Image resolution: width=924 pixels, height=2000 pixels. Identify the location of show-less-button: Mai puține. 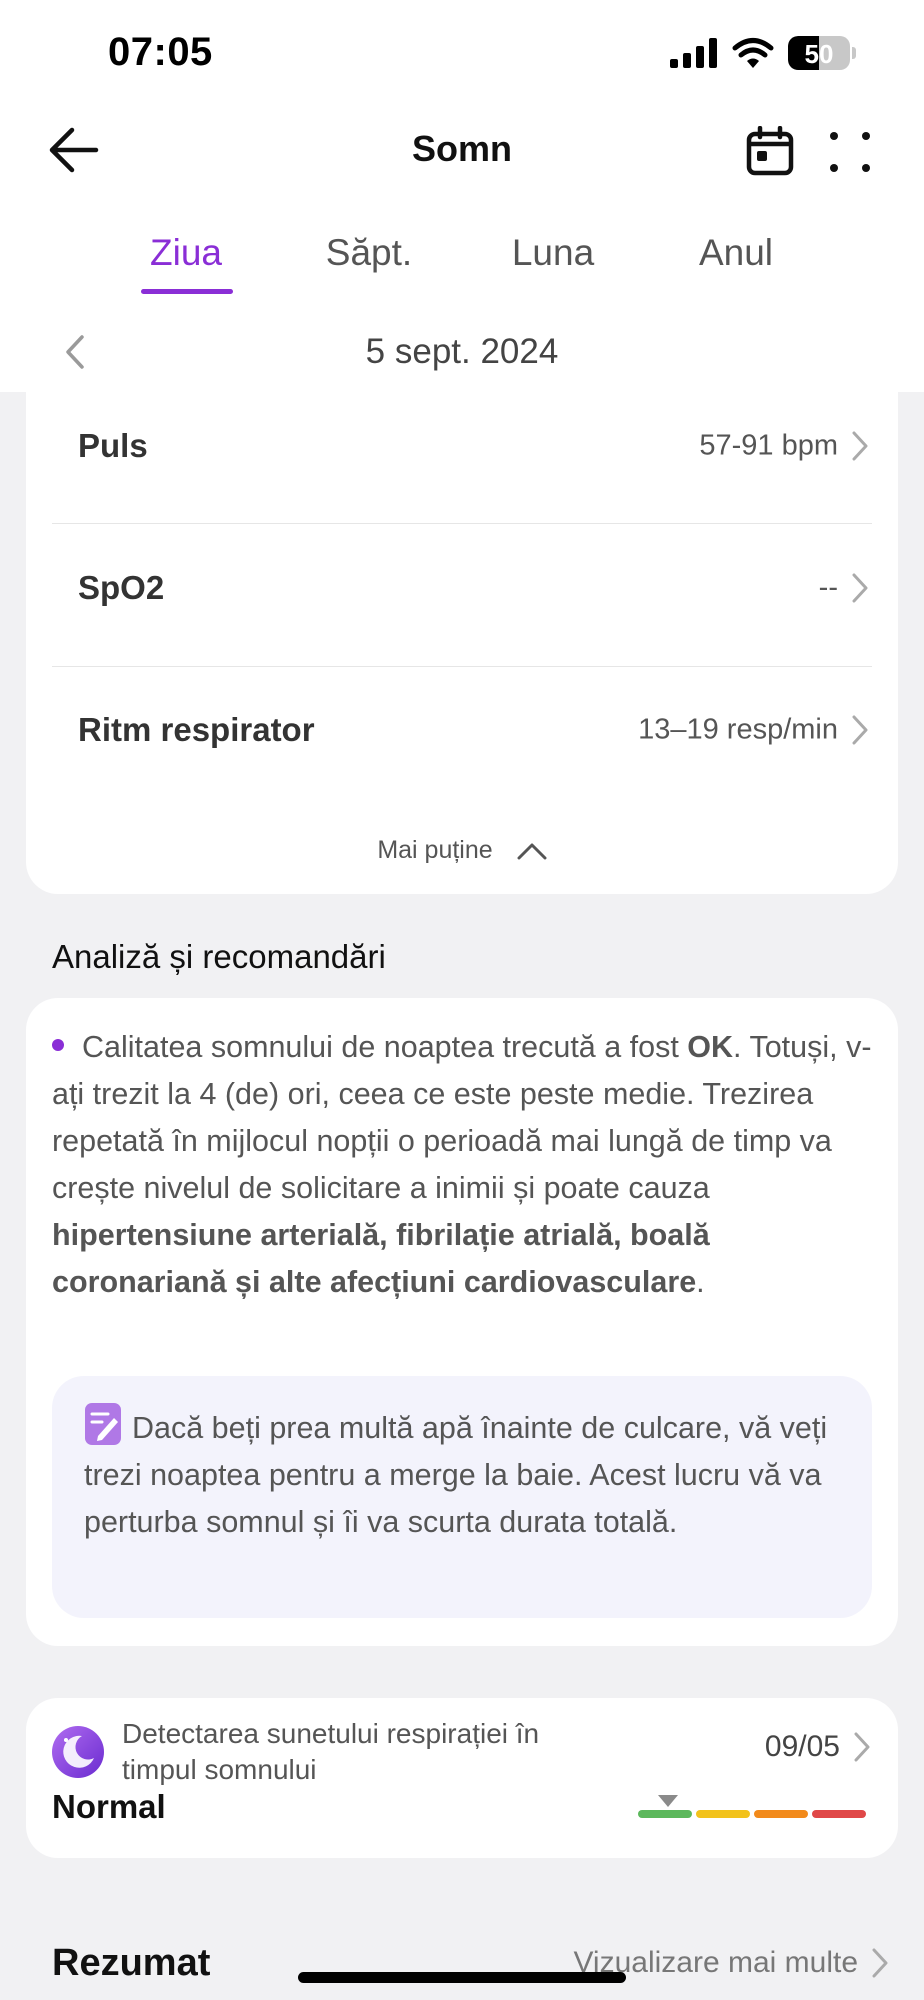
(462, 850).